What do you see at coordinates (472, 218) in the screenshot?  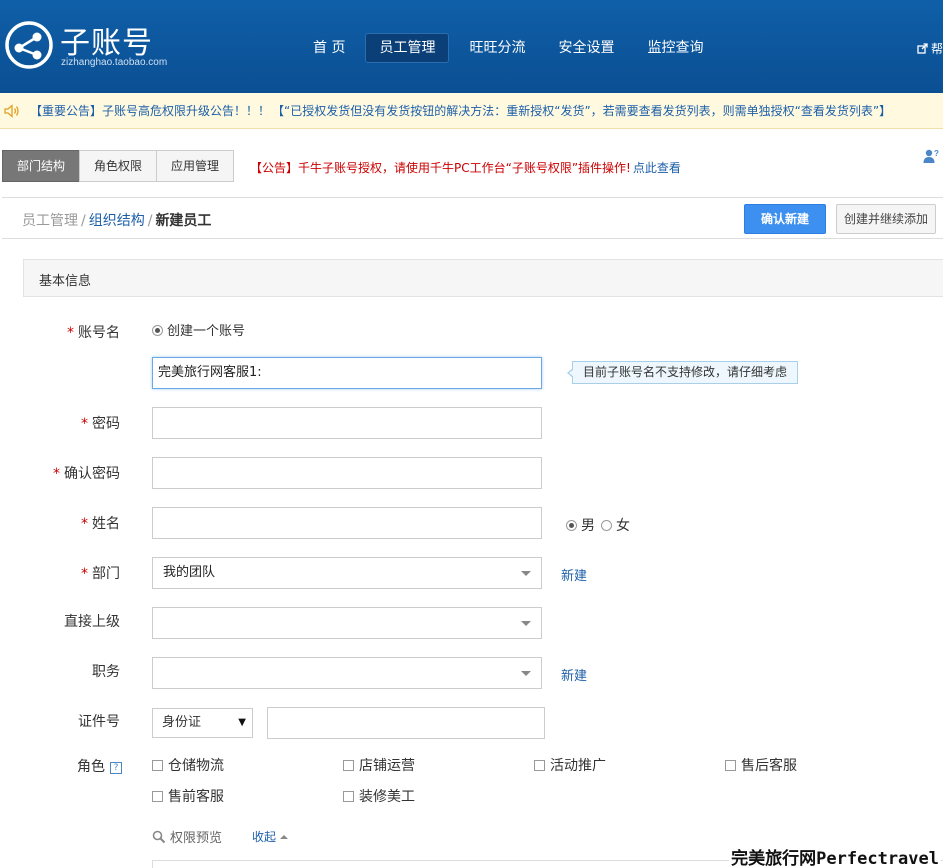 I see `breadcrumb-bar: 员工管理 / 组织结构 / 新建员工 确认新建 创建并继续添加` at bounding box center [472, 218].